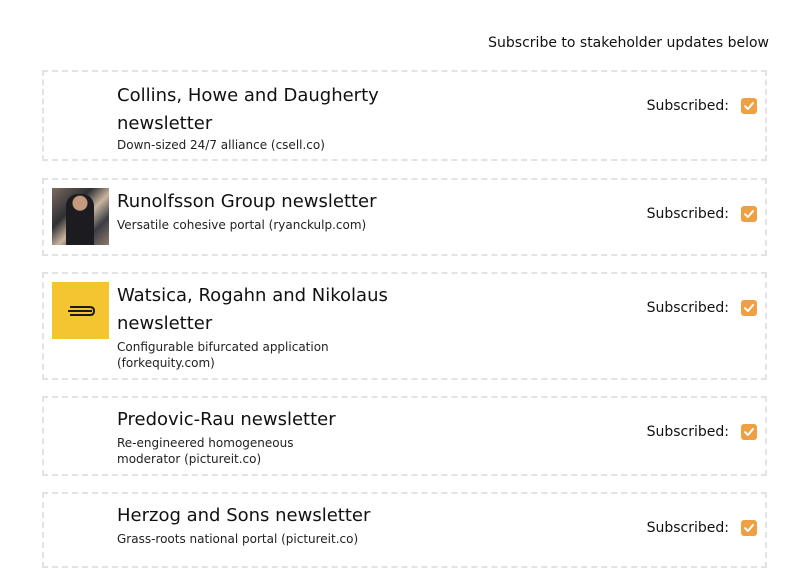 This screenshot has width=789, height=571. I want to click on page-header: Subscribe to stakeholder updates below, so click(628, 43).